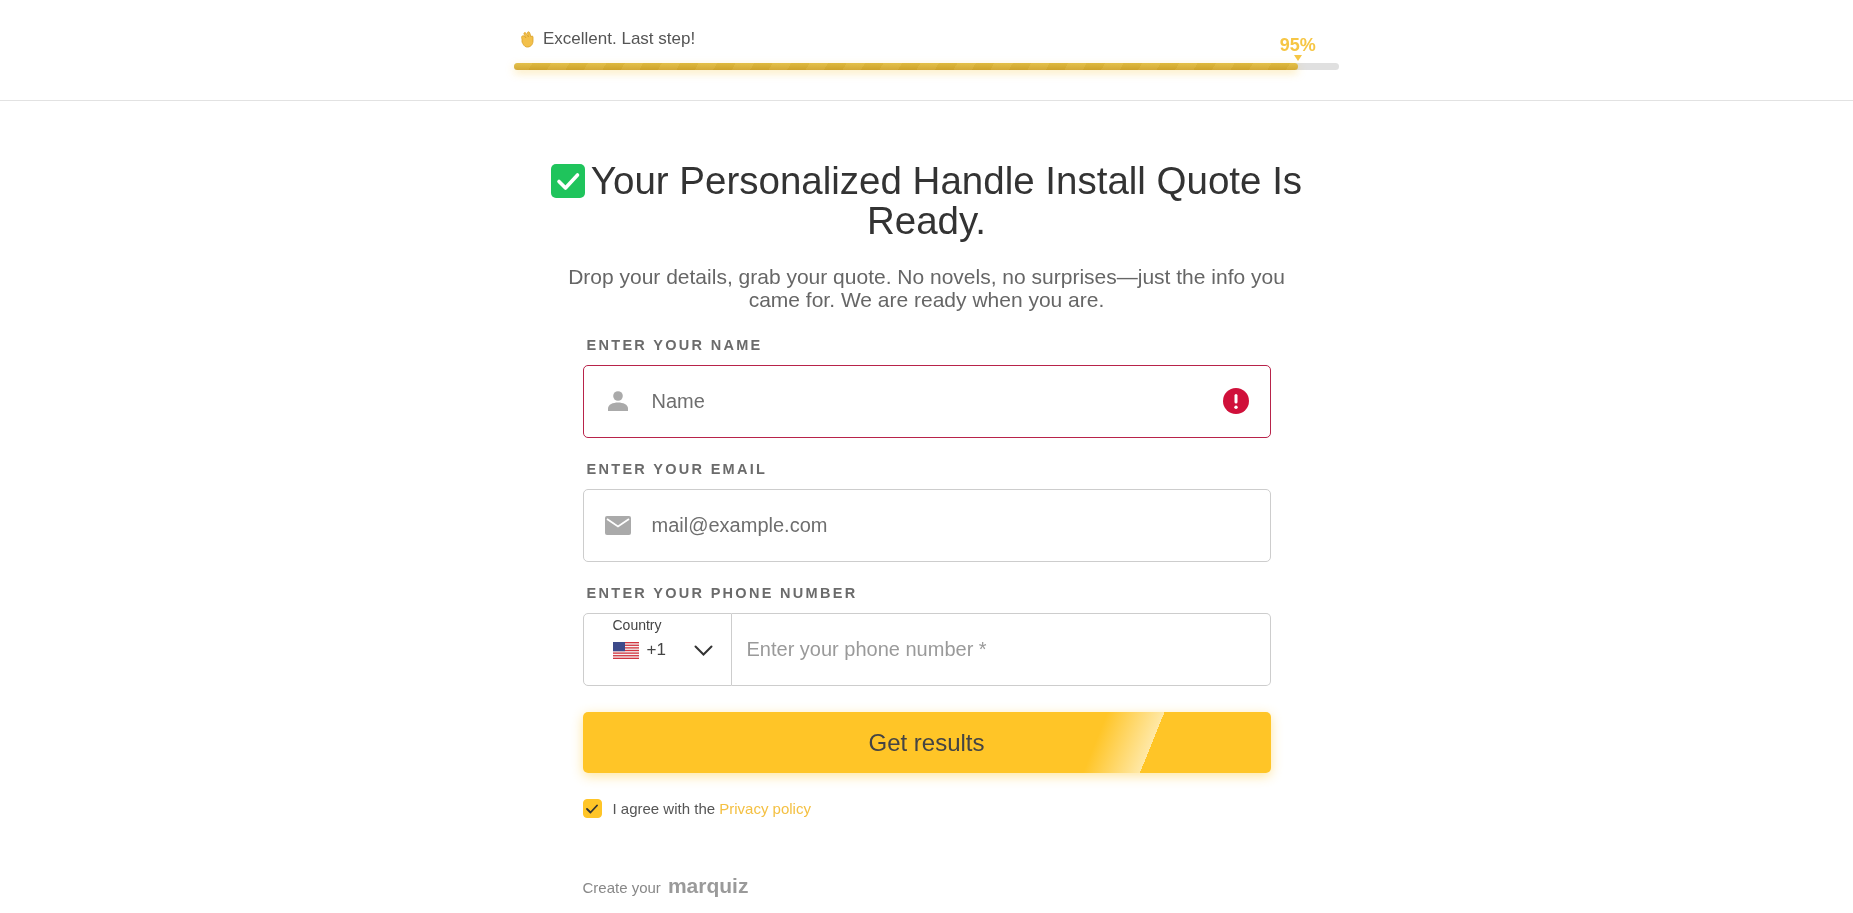 This screenshot has height=913, width=1853. I want to click on country-select: Country +1, so click(657, 649).